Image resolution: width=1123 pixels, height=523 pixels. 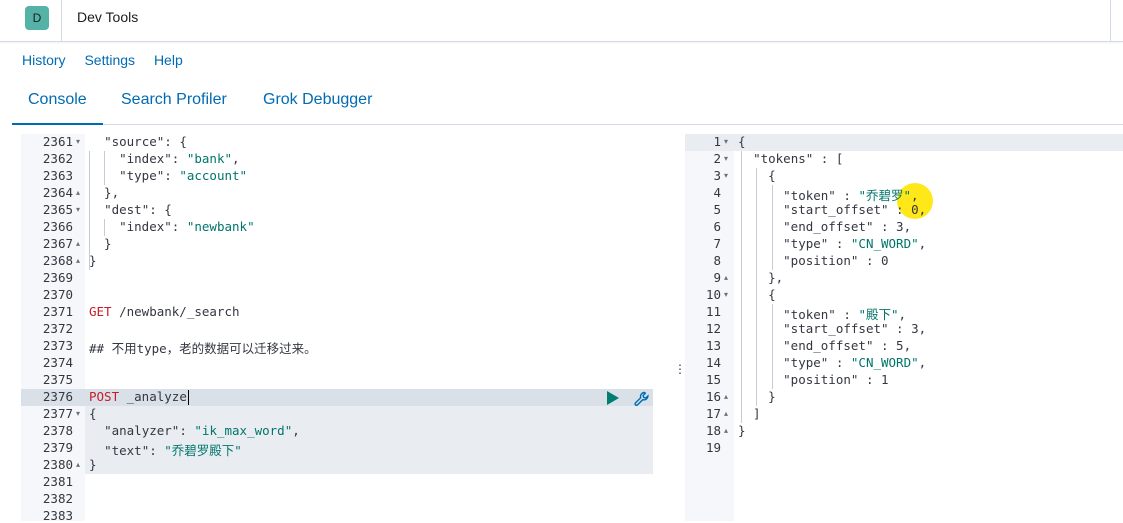 I want to click on code-line: "position" : 1, so click(x=836, y=379).